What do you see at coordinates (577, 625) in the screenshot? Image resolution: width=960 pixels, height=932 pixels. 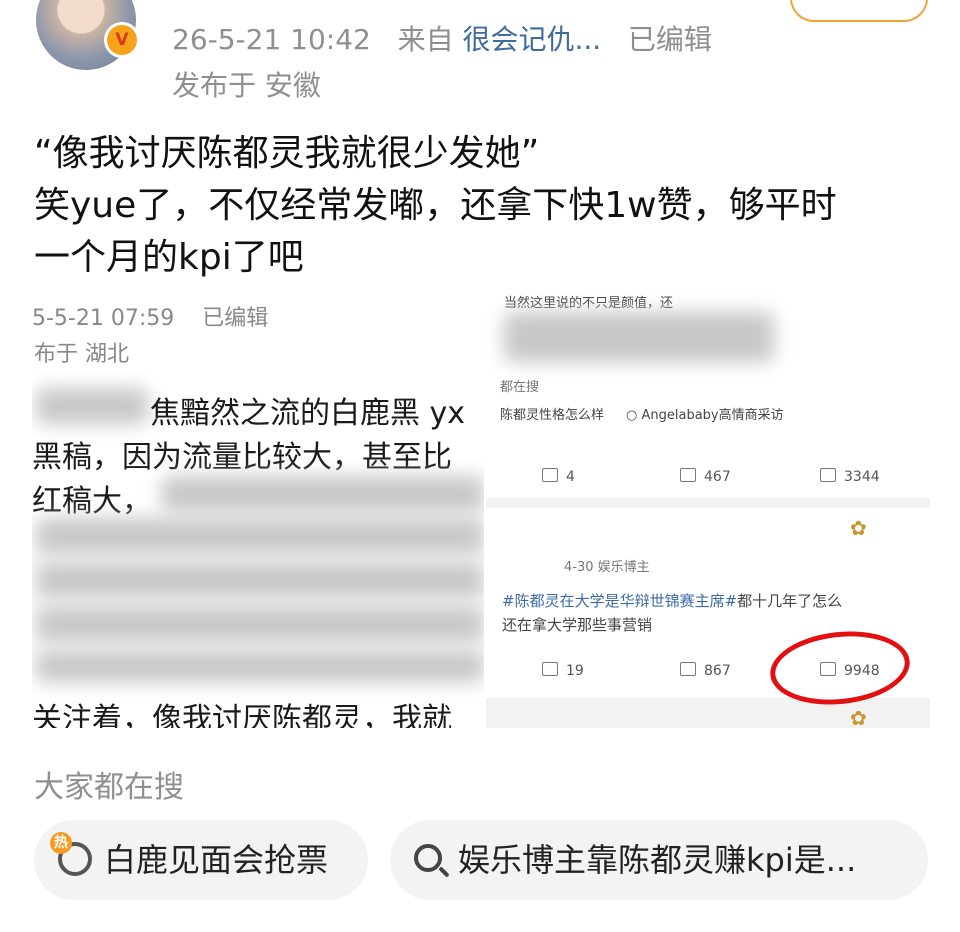 I see `embedded-card-text: 还在拿大学那些事营销` at bounding box center [577, 625].